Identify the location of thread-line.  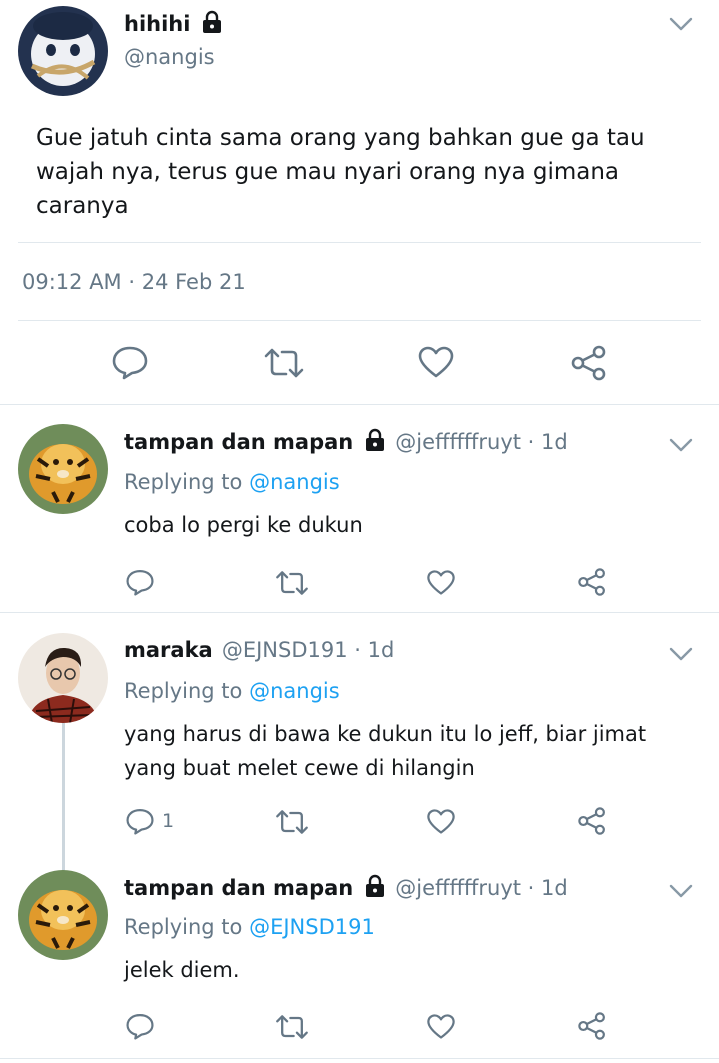
(63, 797).